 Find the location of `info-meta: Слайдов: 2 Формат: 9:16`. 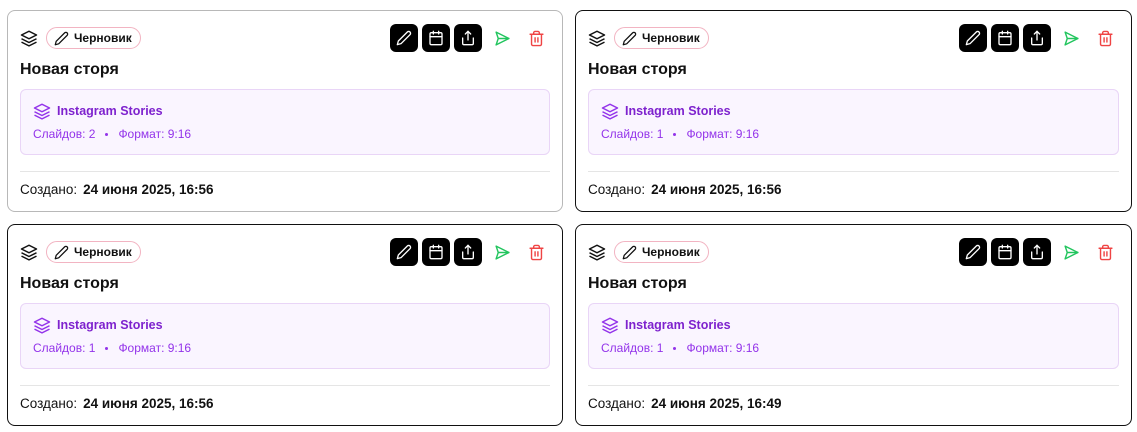

info-meta: Слайдов: 2 Формат: 9:16 is located at coordinates (285, 134).